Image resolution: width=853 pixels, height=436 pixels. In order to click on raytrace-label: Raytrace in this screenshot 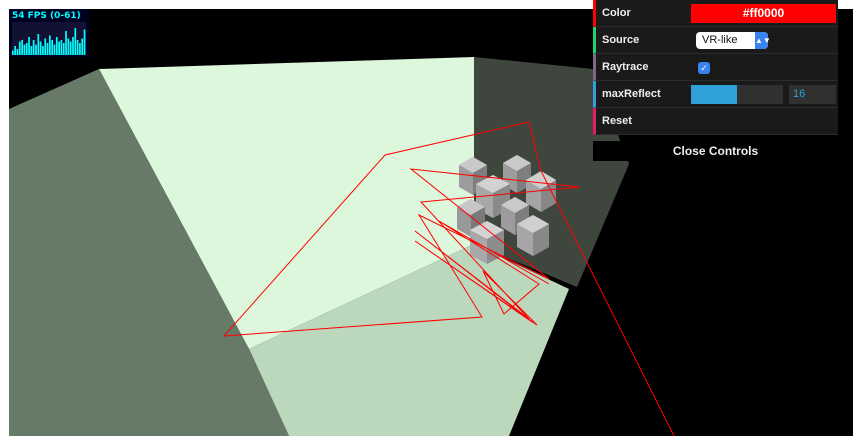, I will do `click(625, 67)`.